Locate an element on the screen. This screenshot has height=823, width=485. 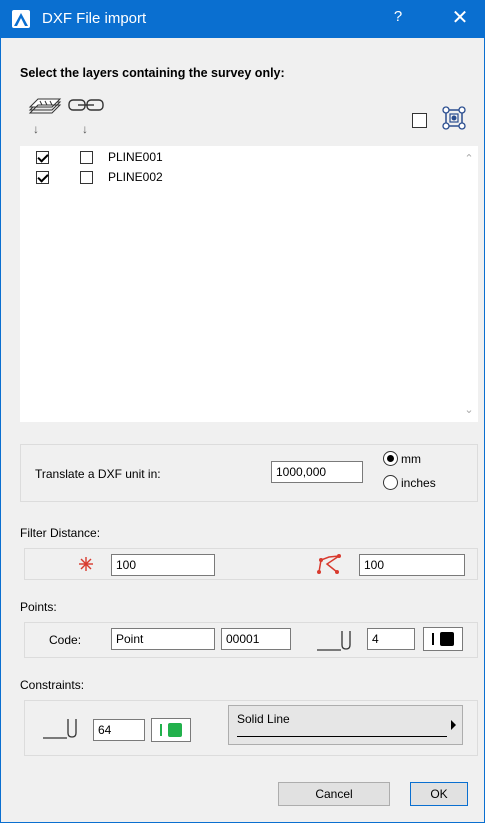
cancel-button: Cancel is located at coordinates (334, 794).